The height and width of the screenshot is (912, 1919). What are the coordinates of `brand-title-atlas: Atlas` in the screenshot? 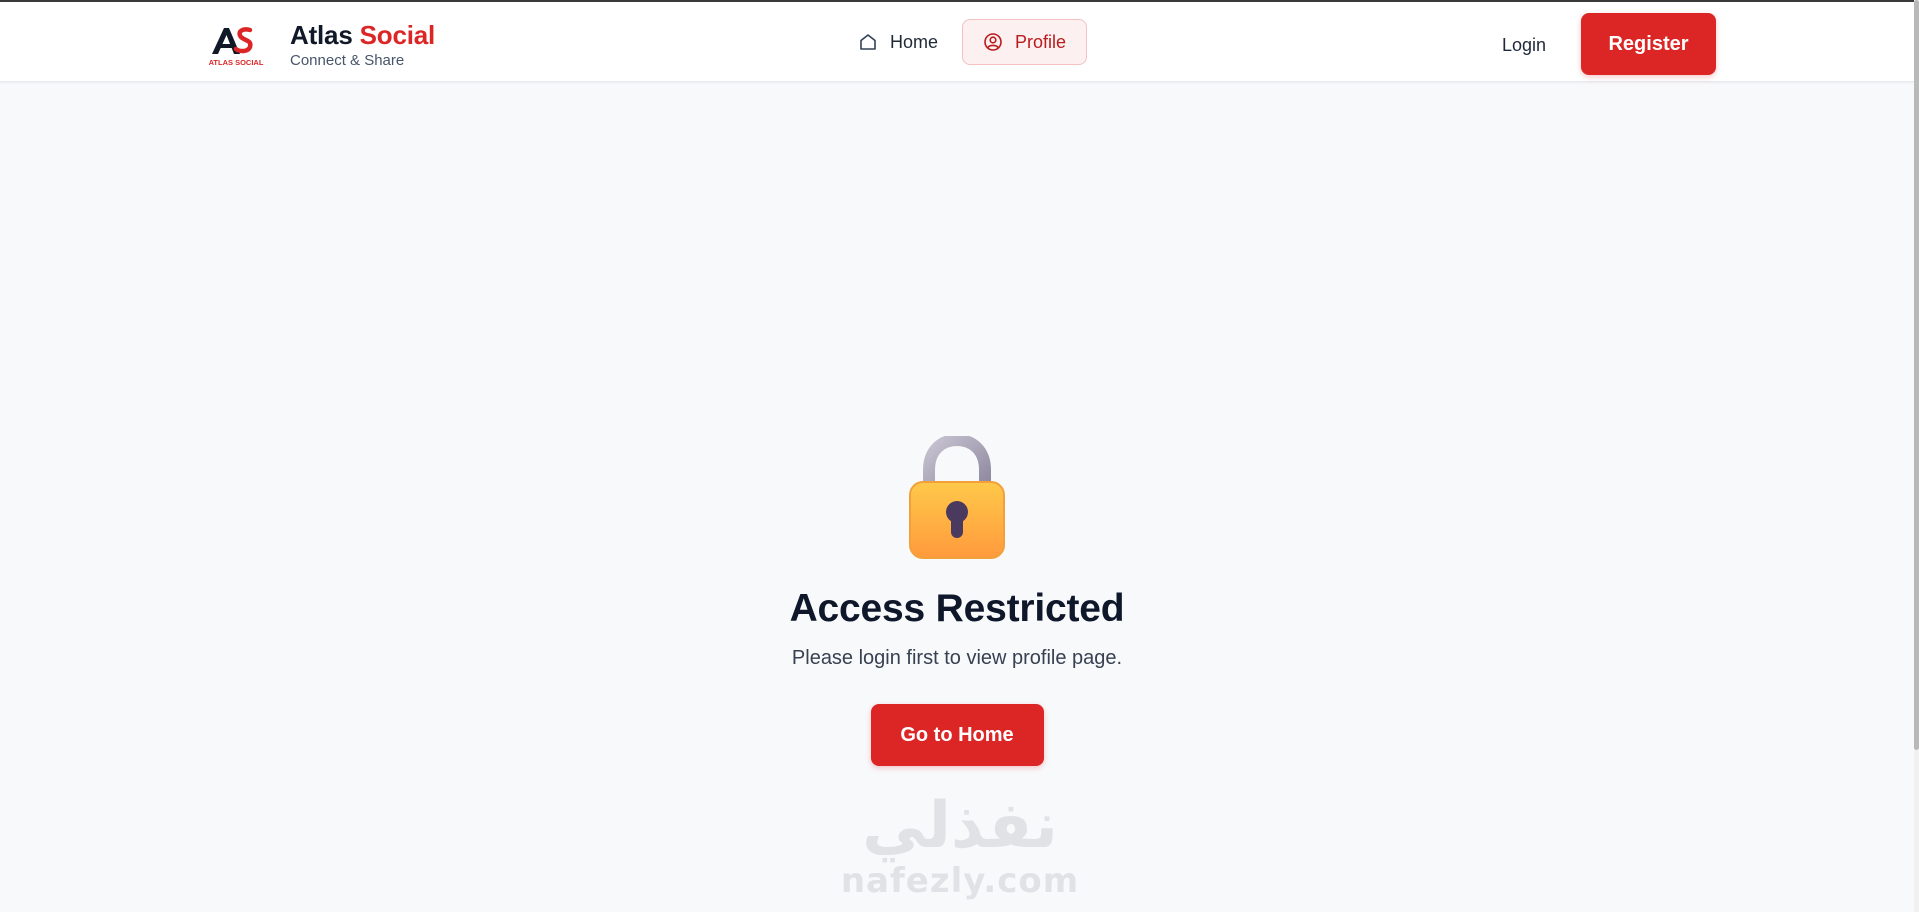 It's located at (321, 35).